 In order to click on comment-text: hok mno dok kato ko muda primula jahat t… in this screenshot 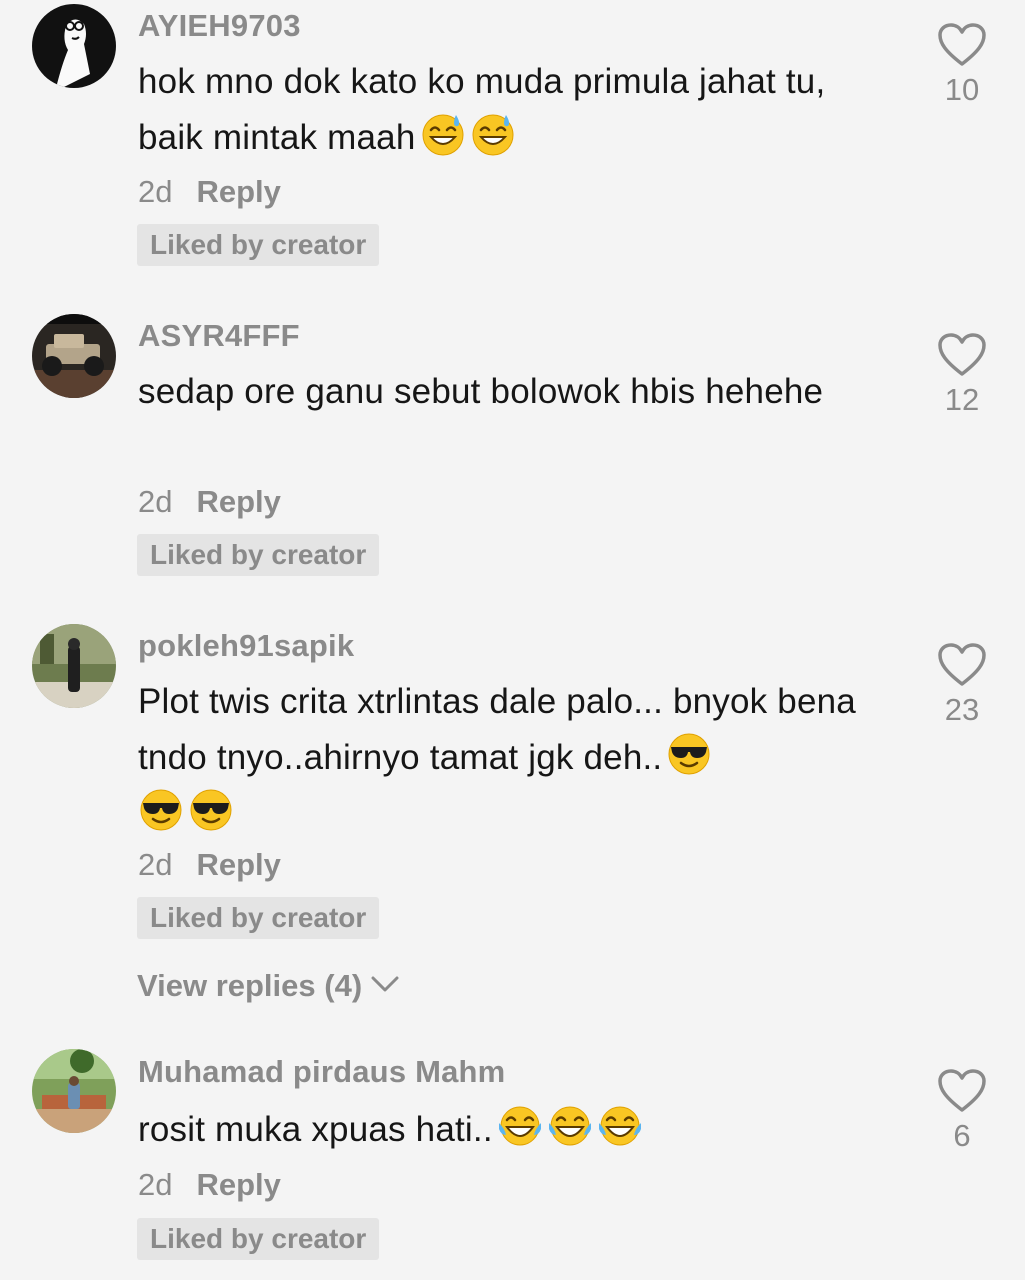, I will do `click(508, 110)`.